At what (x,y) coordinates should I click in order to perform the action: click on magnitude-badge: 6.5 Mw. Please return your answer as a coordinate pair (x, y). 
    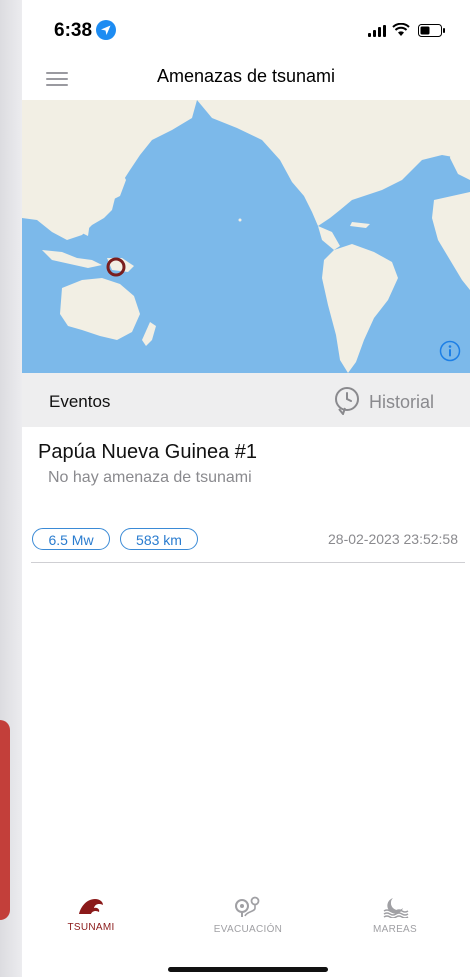
    Looking at the image, I should click on (71, 539).